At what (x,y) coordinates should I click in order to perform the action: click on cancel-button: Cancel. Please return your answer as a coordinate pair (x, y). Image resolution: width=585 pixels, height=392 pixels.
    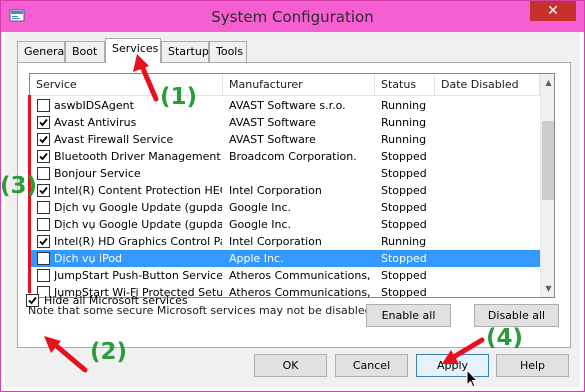
    Looking at the image, I should click on (371, 365).